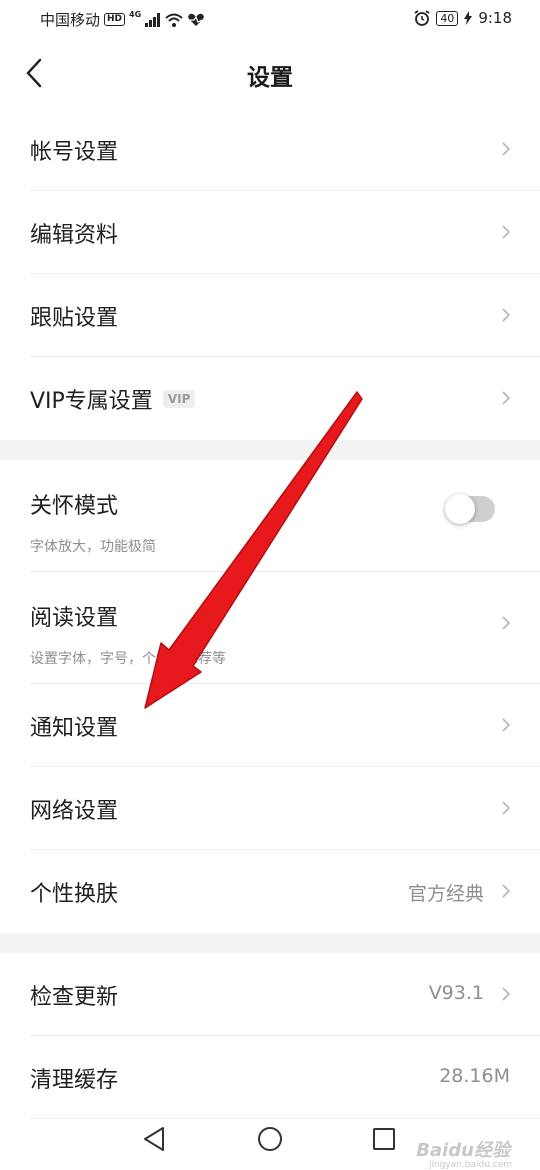 The height and width of the screenshot is (1170, 540). I want to click on nav-home-icon, so click(270, 1139).